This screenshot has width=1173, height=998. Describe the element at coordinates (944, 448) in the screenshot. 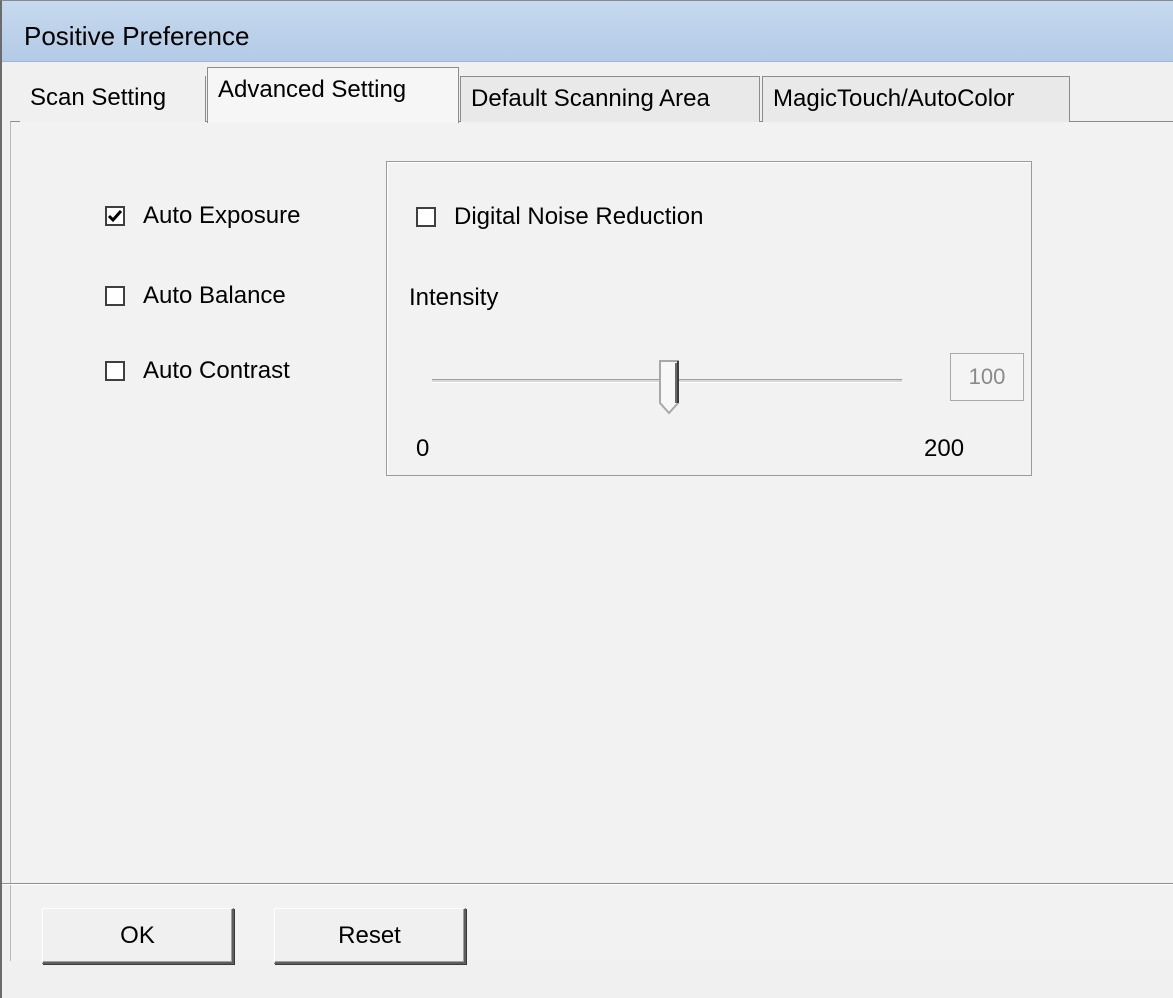

I see `slider-max-label: 200` at that location.